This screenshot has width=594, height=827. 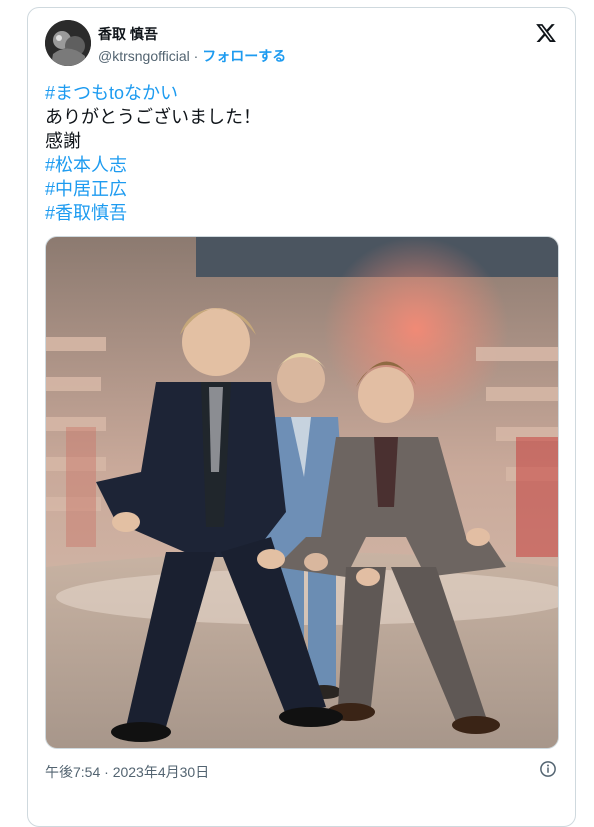 I want to click on follow-button: フォローする, so click(x=244, y=56).